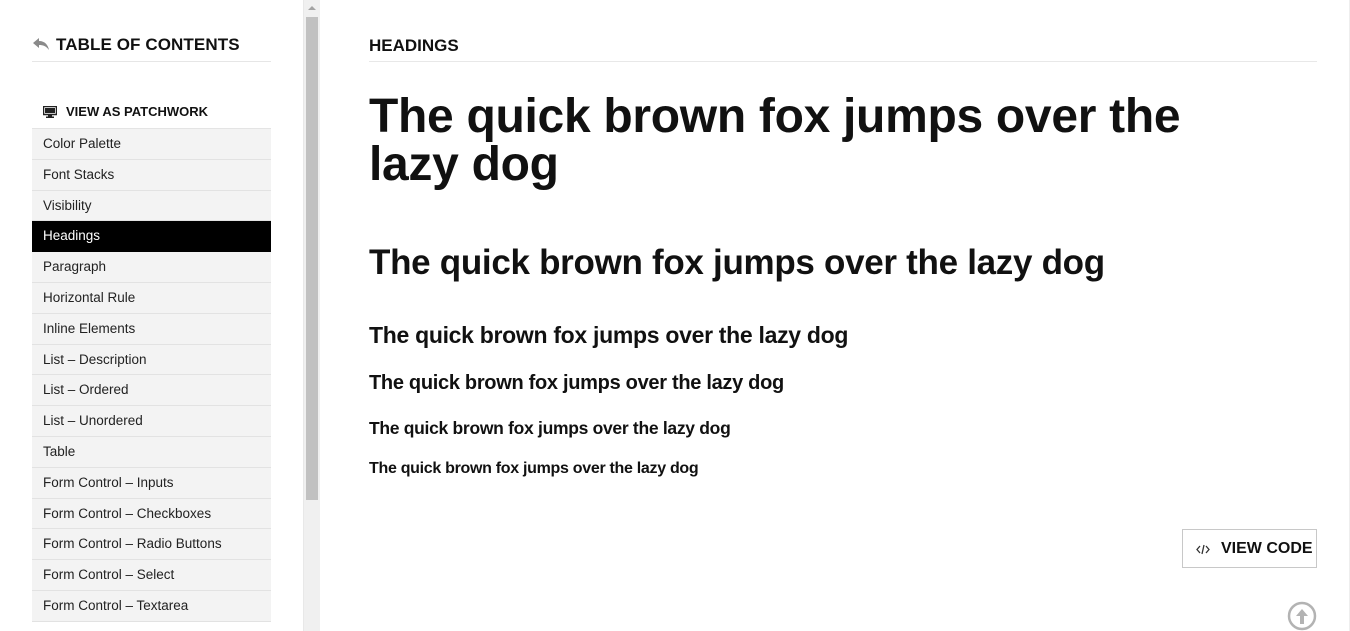 This screenshot has height=631, width=1350. What do you see at coordinates (151, 360) in the screenshot?
I see `sidebar-item-list-description: List – Description` at bounding box center [151, 360].